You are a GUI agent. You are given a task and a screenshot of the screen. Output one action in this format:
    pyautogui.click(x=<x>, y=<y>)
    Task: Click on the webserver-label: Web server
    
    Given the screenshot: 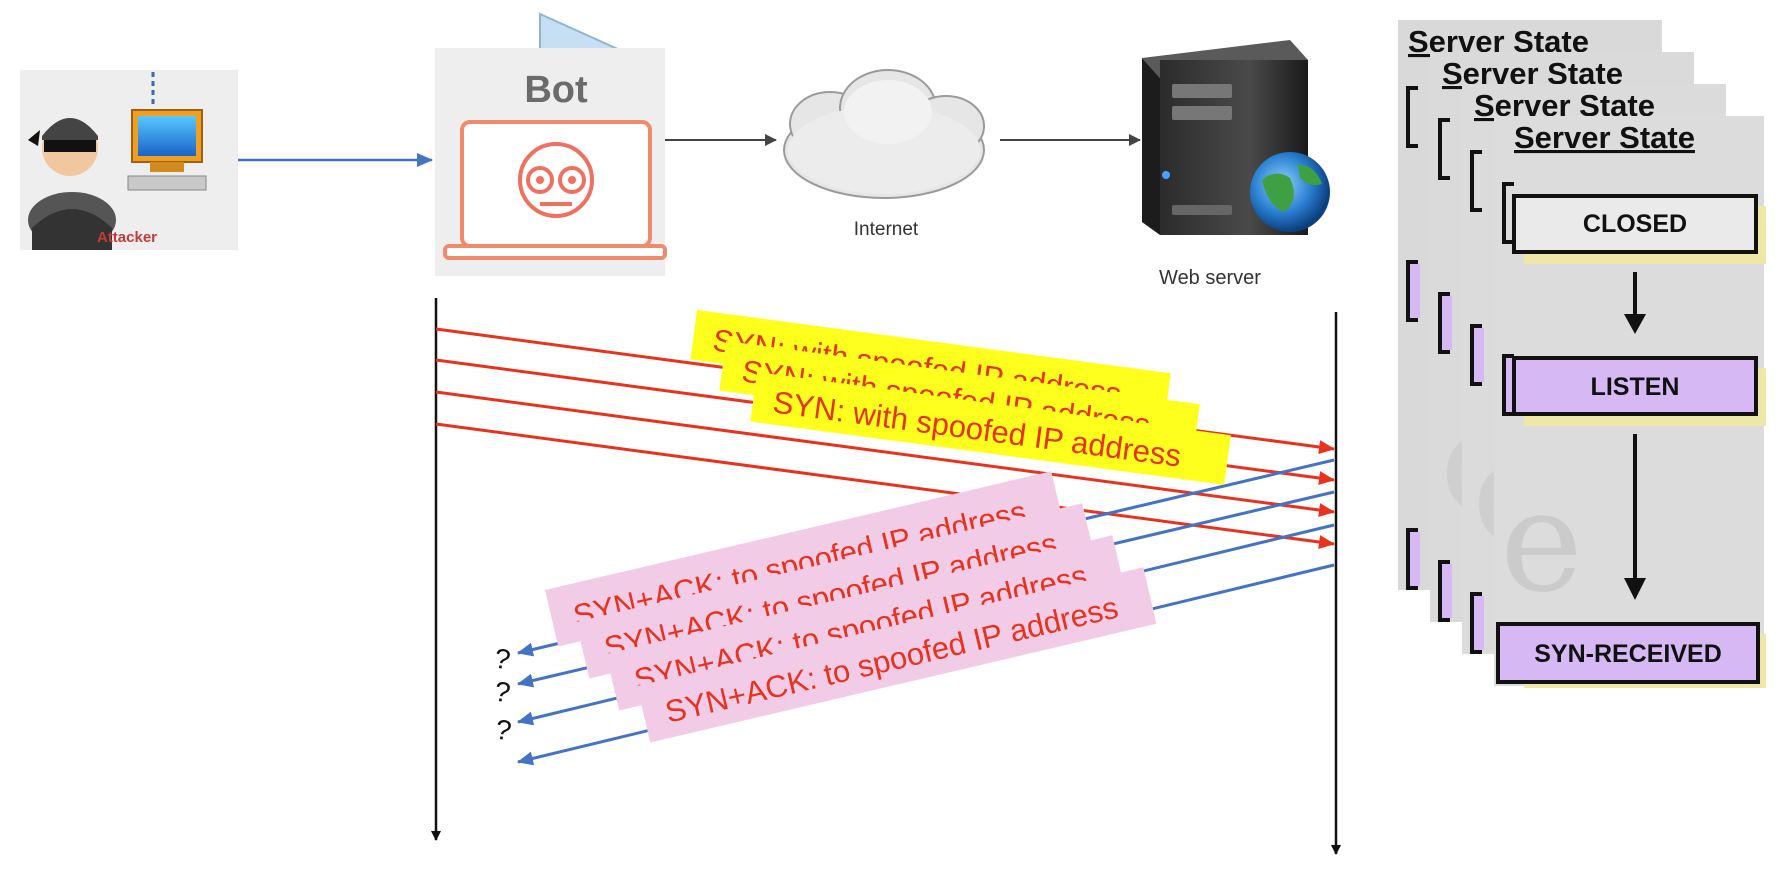 What is the action you would take?
    pyautogui.click(x=1210, y=278)
    